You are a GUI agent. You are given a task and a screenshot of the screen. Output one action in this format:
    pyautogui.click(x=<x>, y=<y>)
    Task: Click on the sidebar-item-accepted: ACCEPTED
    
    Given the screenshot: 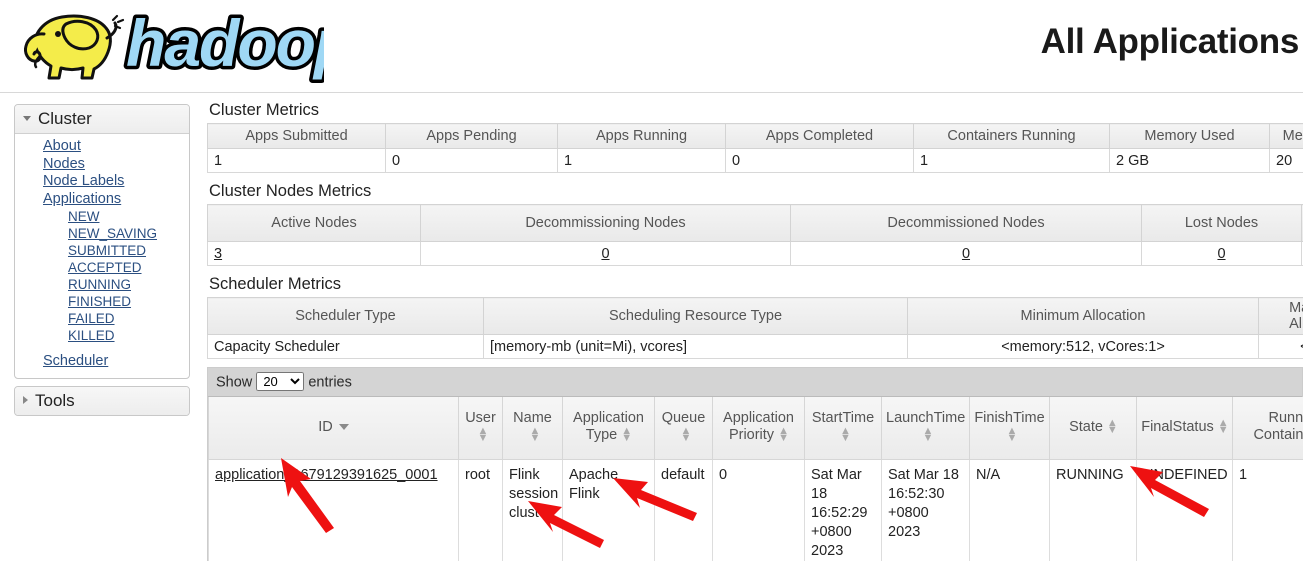 What is the action you would take?
    pyautogui.click(x=102, y=267)
    